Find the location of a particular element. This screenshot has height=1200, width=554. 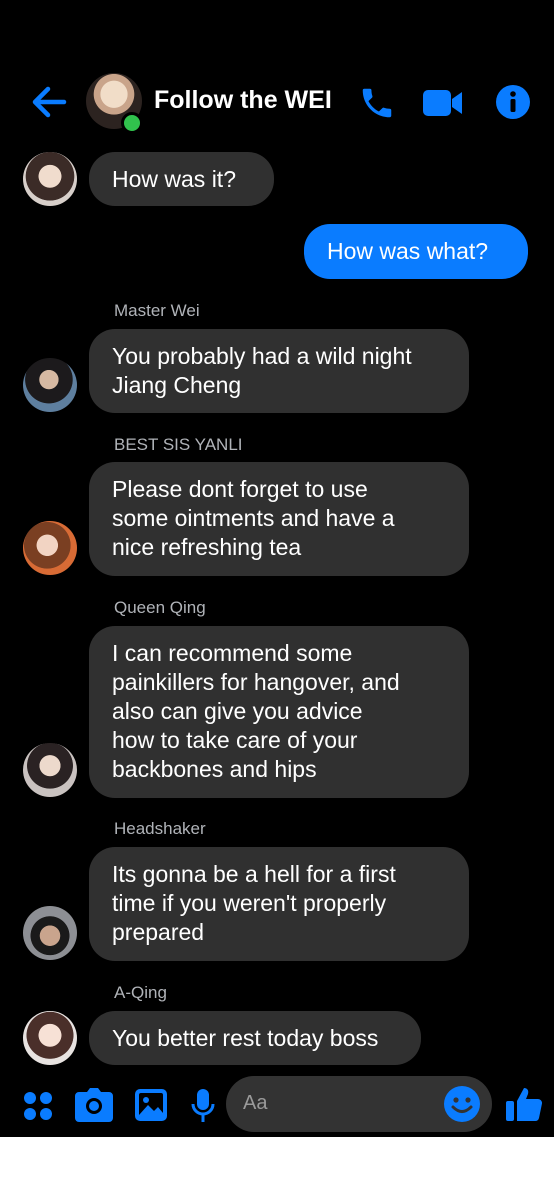

message-text-line: You probably had a wild night is located at coordinates (262, 356).